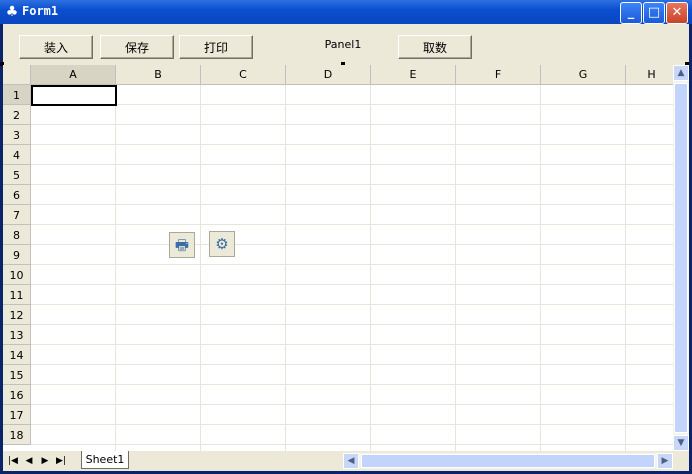  Describe the element at coordinates (40, 11) in the screenshot. I see `window-title: Form1` at that location.